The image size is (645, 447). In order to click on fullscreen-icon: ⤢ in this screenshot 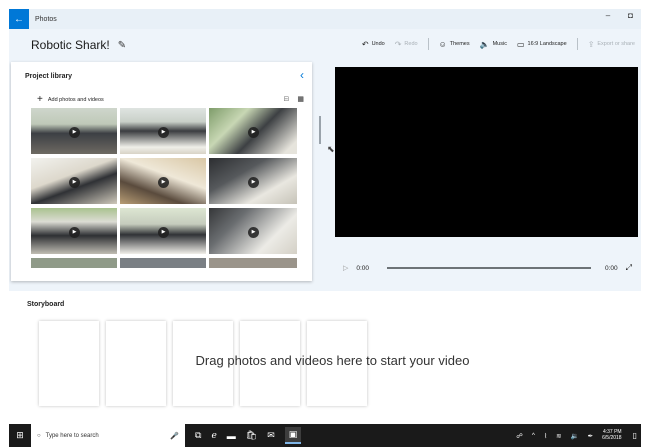, I will do `click(629, 268)`.